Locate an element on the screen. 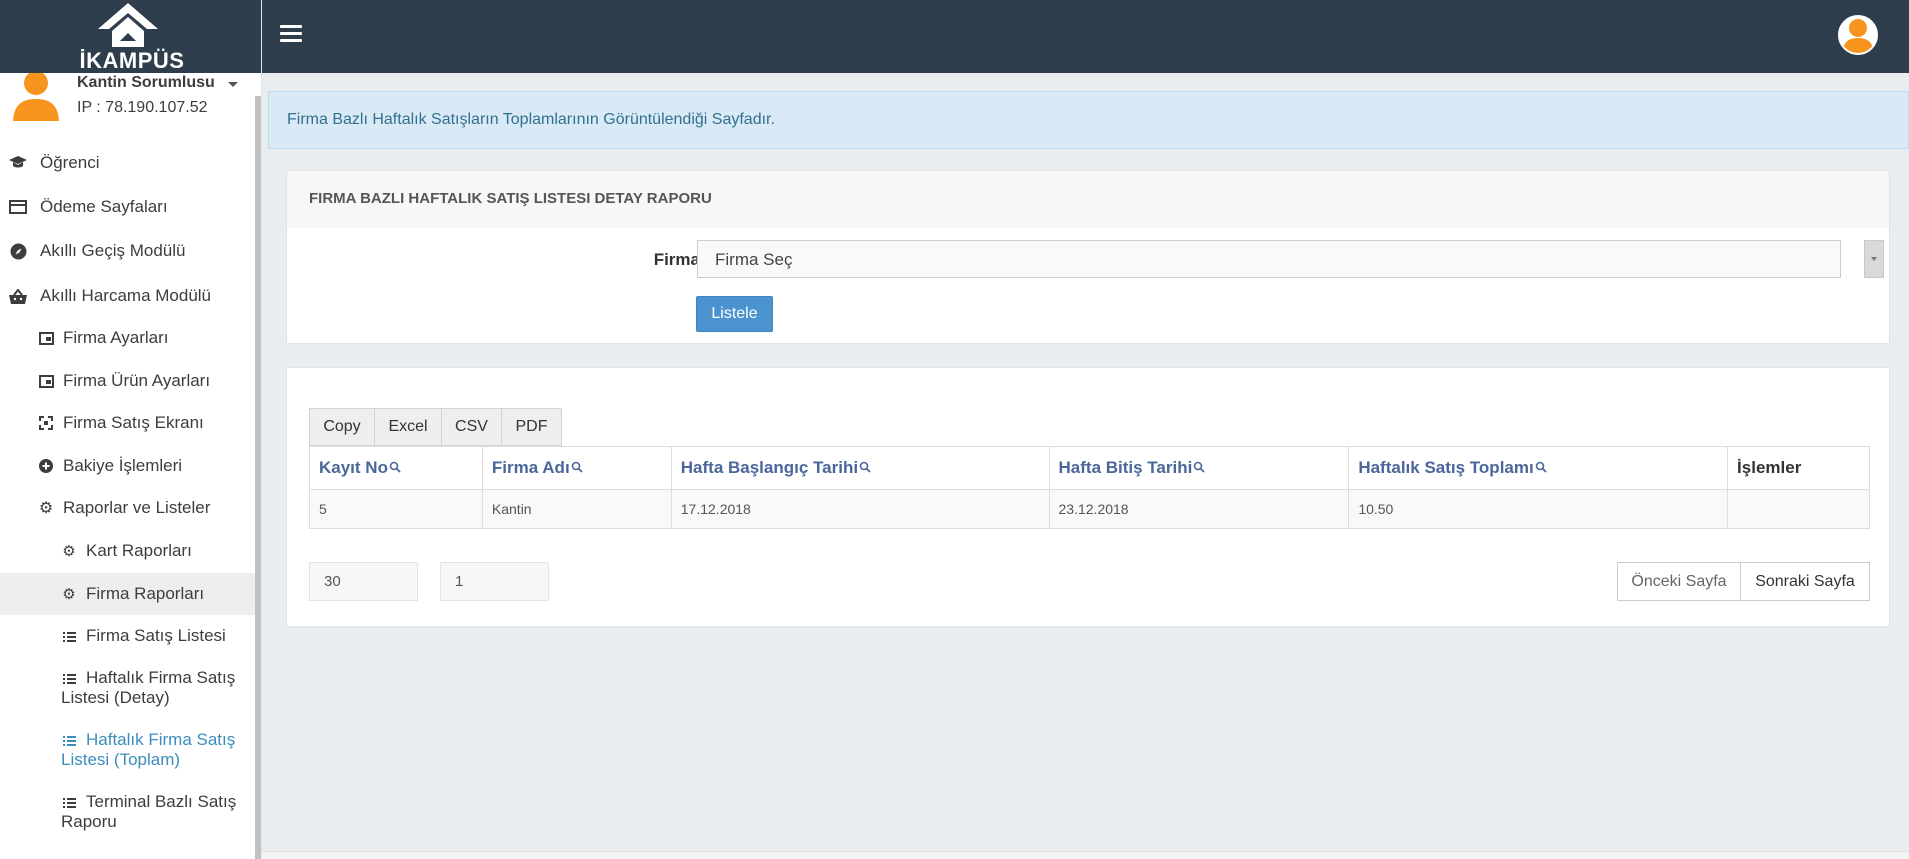 This screenshot has width=1909, height=859. sidebar-item-label: Akıllı Geçiş Modülü is located at coordinates (113, 250).